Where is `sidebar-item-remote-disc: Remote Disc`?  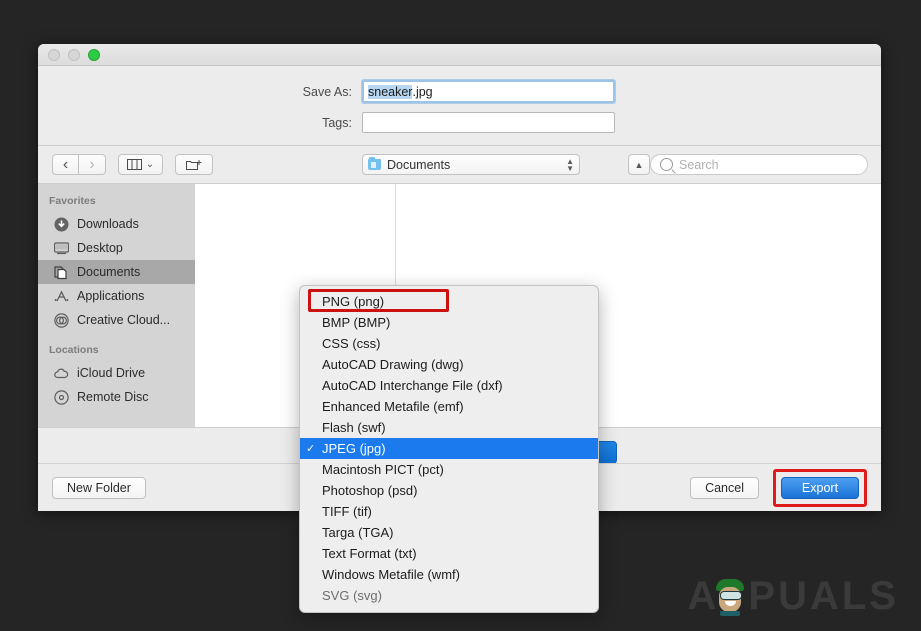 sidebar-item-remote-disc: Remote Disc is located at coordinates (116, 397).